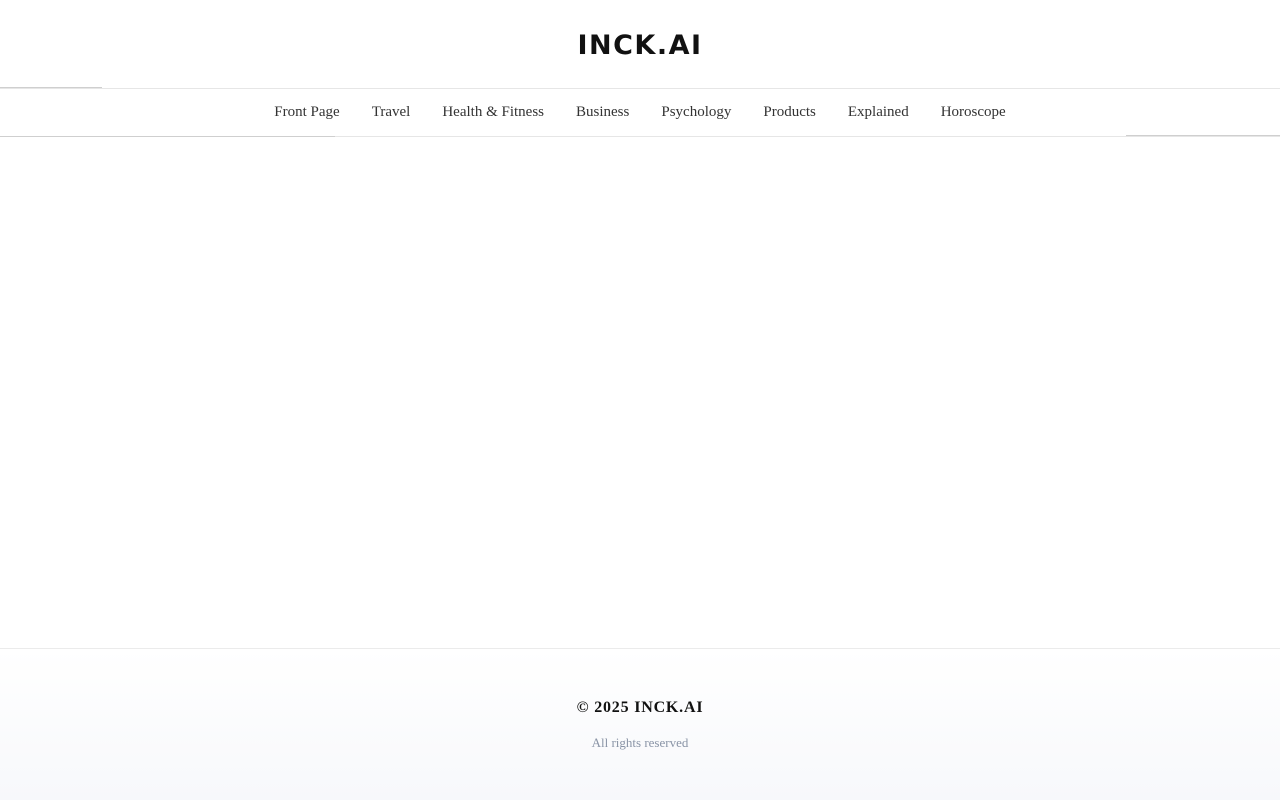 The width and height of the screenshot is (1280, 800). I want to click on nav-item-explained: Explained, so click(878, 112).